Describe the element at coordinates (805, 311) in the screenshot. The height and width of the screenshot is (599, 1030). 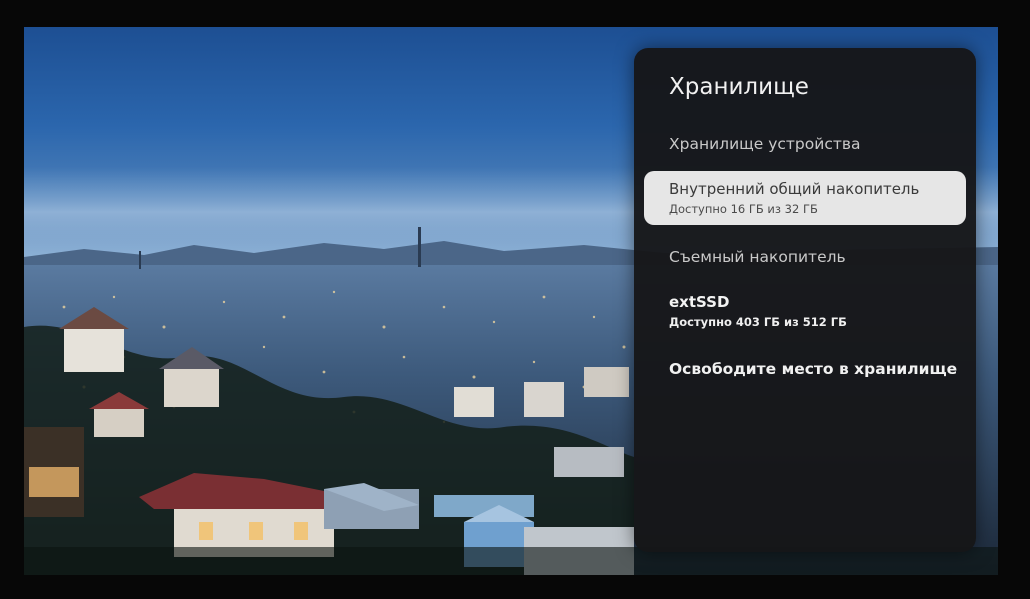
I see `ext-ssd-item: extSSD Доступно 403 ГБ из 512 ГБ` at that location.